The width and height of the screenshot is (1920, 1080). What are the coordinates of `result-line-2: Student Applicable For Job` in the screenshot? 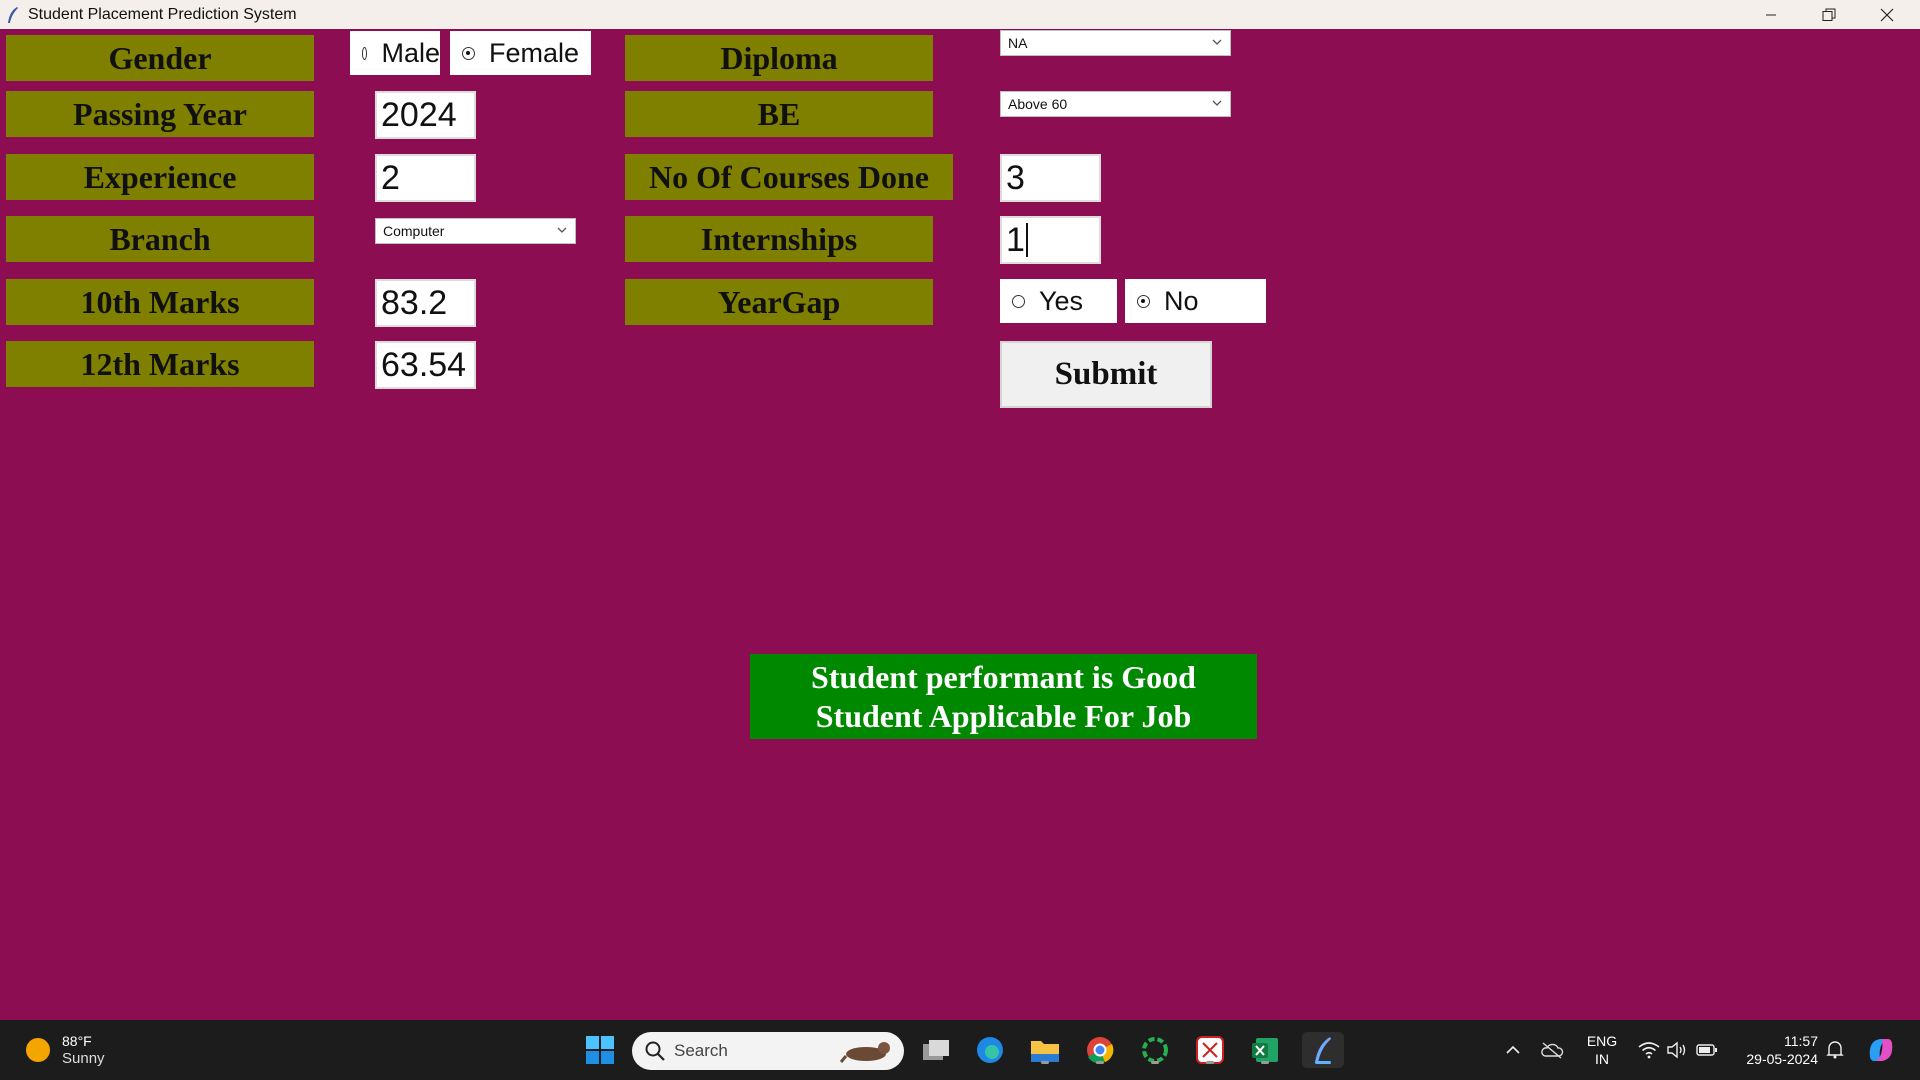 It's located at (1003, 715).